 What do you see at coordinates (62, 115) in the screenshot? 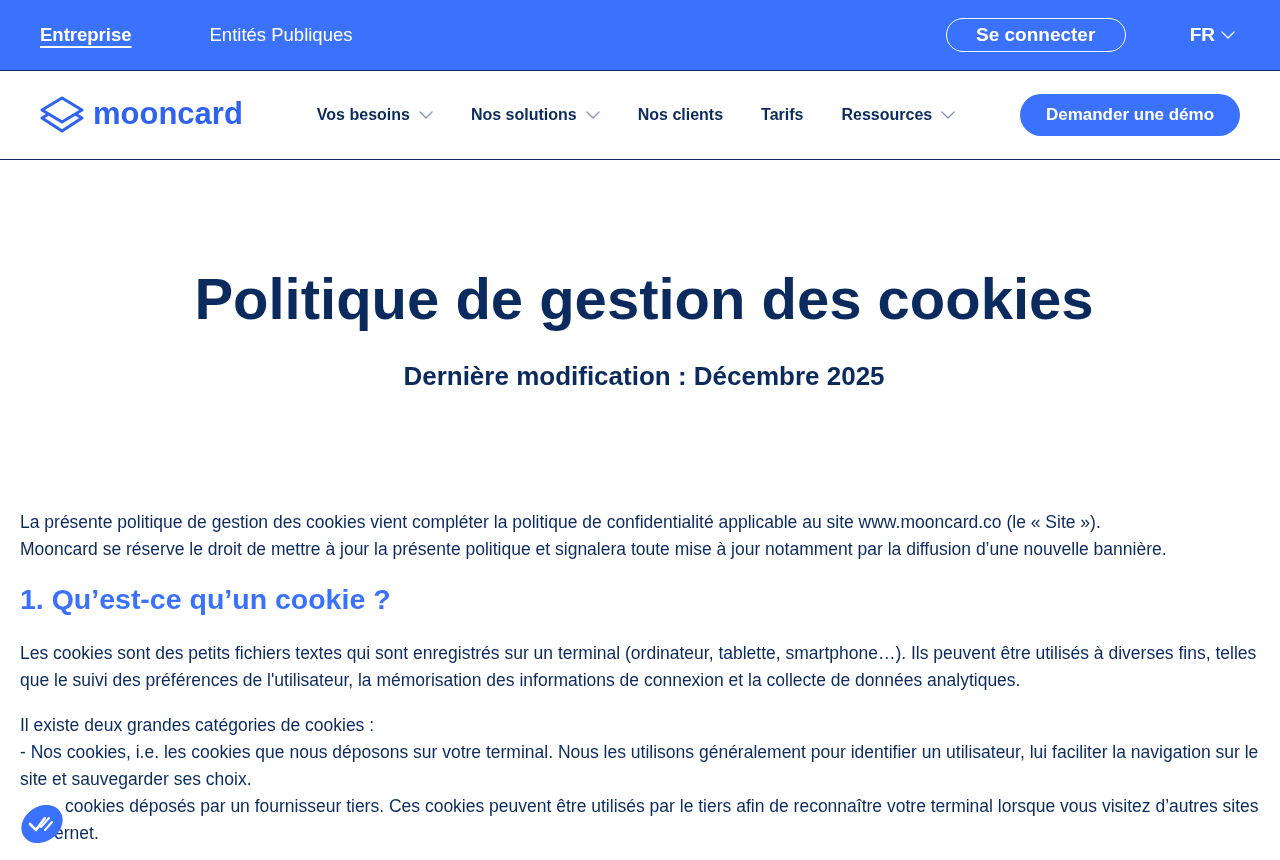
I see `layered-diamond-logo-icon` at bounding box center [62, 115].